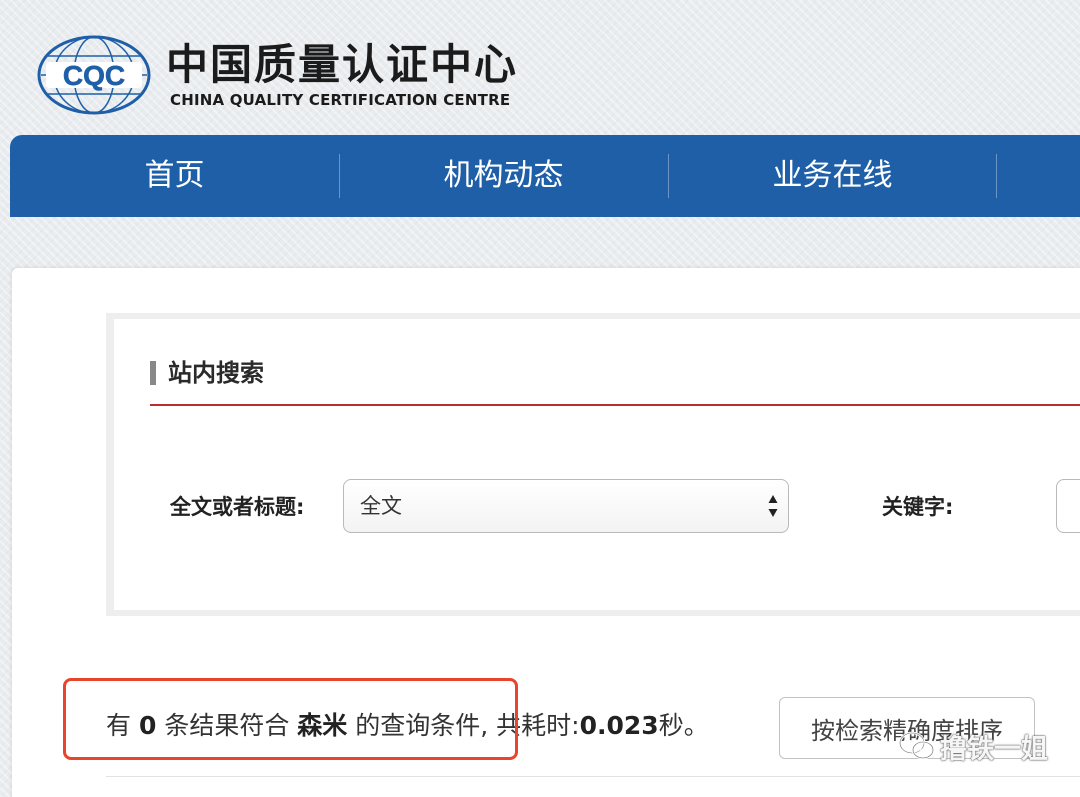 Image resolution: width=1080 pixels, height=797 pixels. I want to click on results-time-label: 共耗时:, so click(538, 725).